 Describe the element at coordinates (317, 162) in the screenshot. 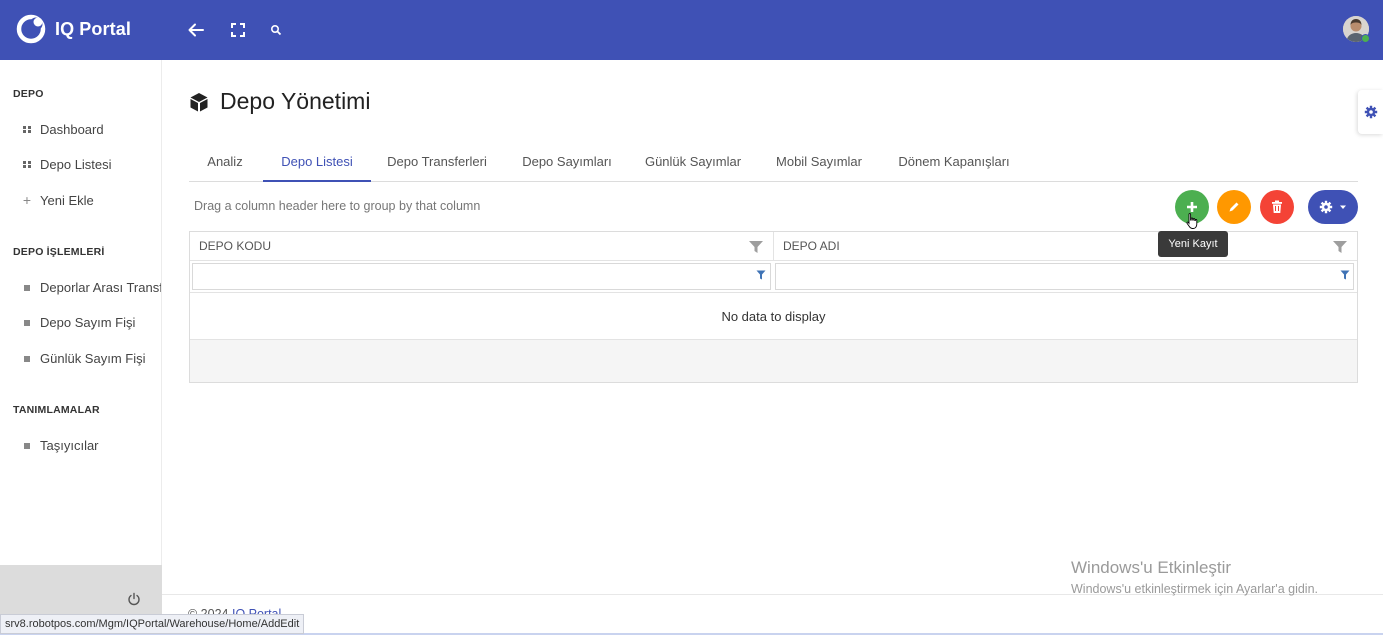

I see `tab-depo-listesi: Depo Listesi` at that location.